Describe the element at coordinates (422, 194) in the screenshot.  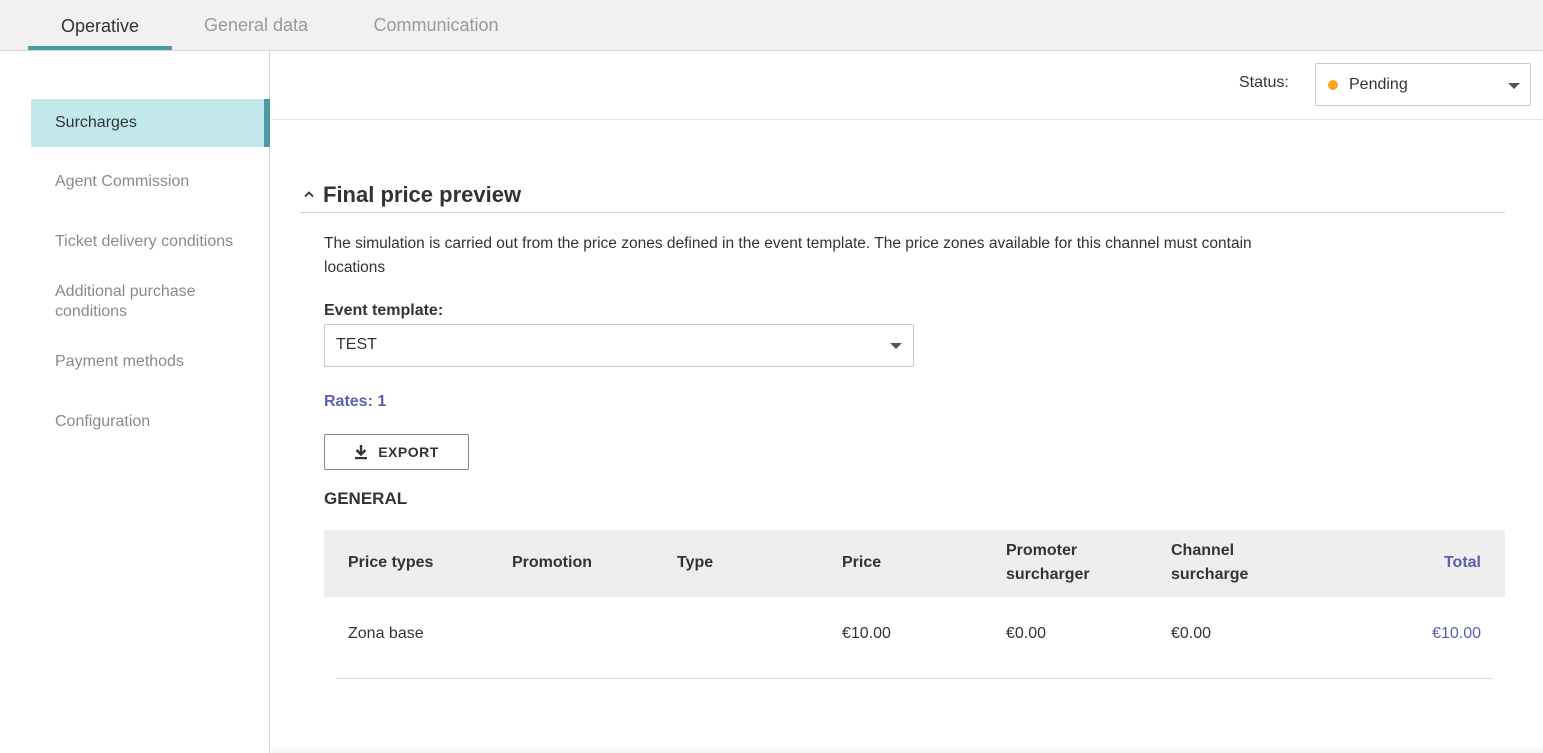
I see `section-title: Final price preview` at that location.